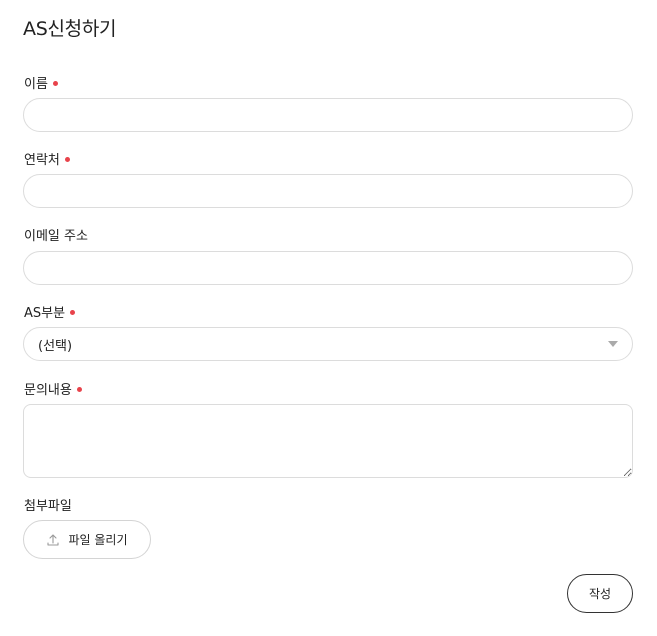  What do you see at coordinates (98, 540) in the screenshot?
I see `upload-button-label: 파일 올리기` at bounding box center [98, 540].